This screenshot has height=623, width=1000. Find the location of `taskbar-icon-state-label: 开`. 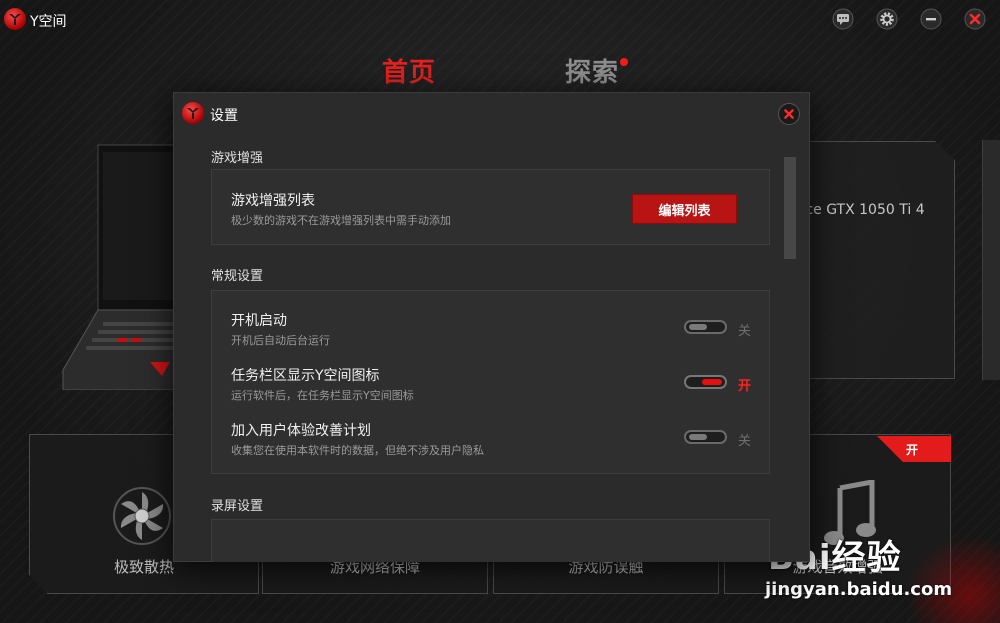

taskbar-icon-state-label: 开 is located at coordinates (745, 386).